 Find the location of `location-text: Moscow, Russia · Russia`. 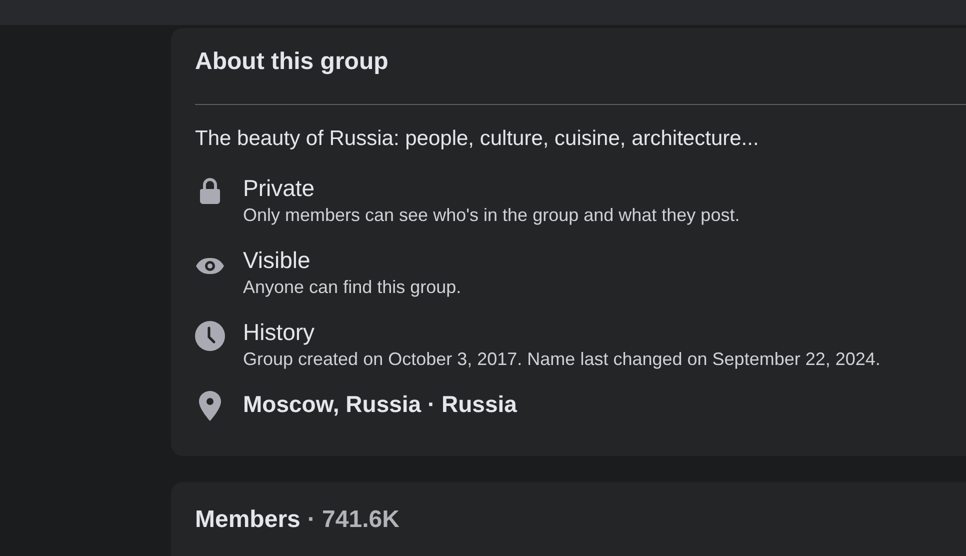

location-text: Moscow, Russia · Russia is located at coordinates (380, 404).